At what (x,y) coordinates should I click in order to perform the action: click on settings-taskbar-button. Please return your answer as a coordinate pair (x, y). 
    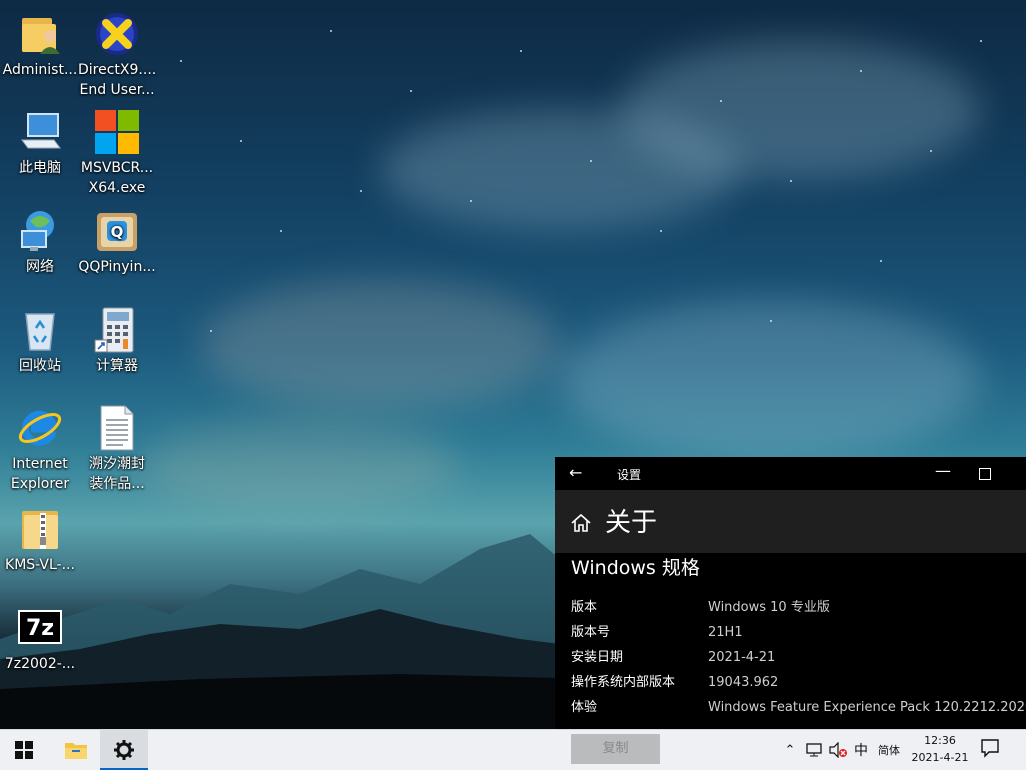
    Looking at the image, I should click on (124, 750).